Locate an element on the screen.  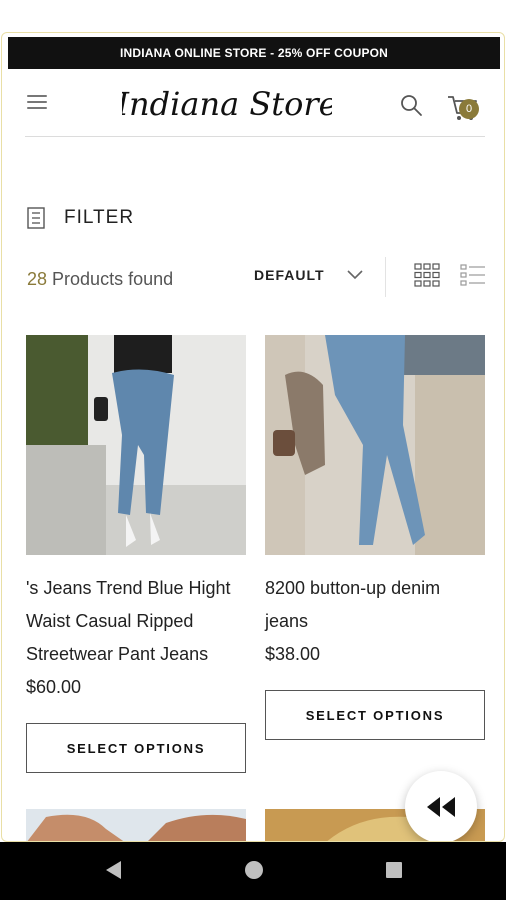
product-name-line: 's Jeans Trend Blue Hight is located at coordinates (128, 588).